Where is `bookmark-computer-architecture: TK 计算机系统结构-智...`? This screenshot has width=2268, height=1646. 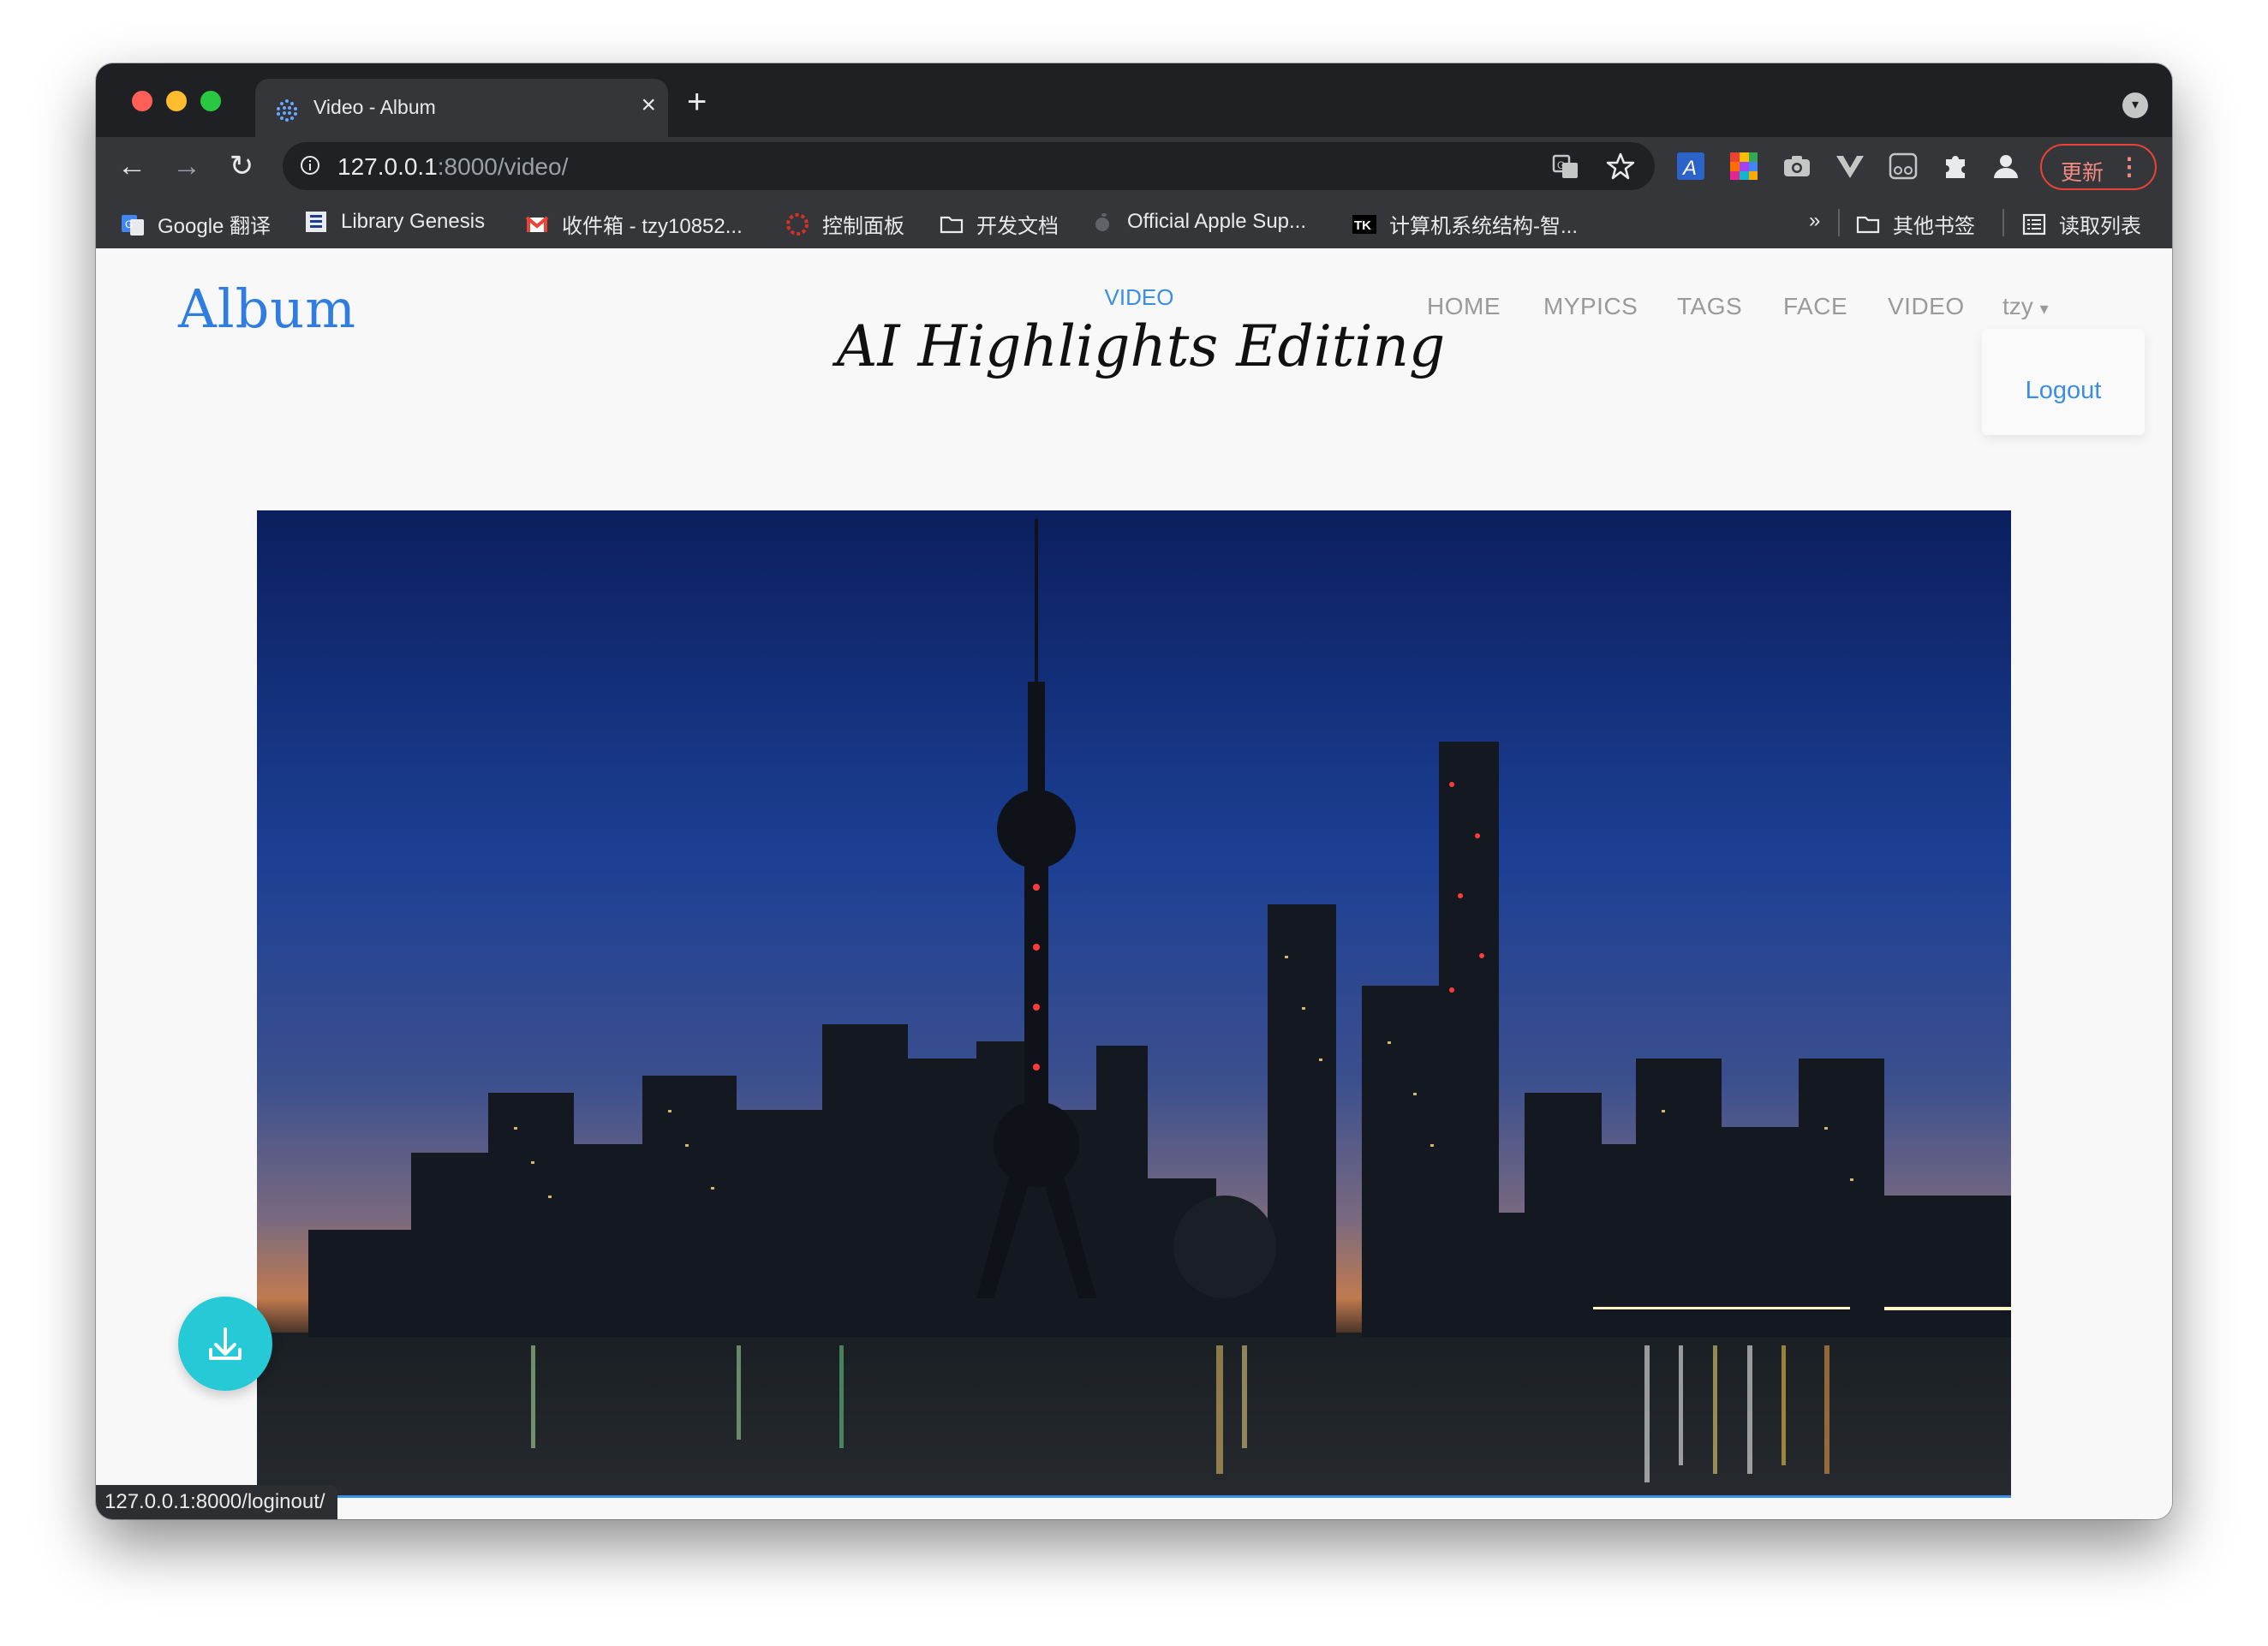
bookmark-computer-architecture: TK 计算机系统结构-智... is located at coordinates (1465, 224).